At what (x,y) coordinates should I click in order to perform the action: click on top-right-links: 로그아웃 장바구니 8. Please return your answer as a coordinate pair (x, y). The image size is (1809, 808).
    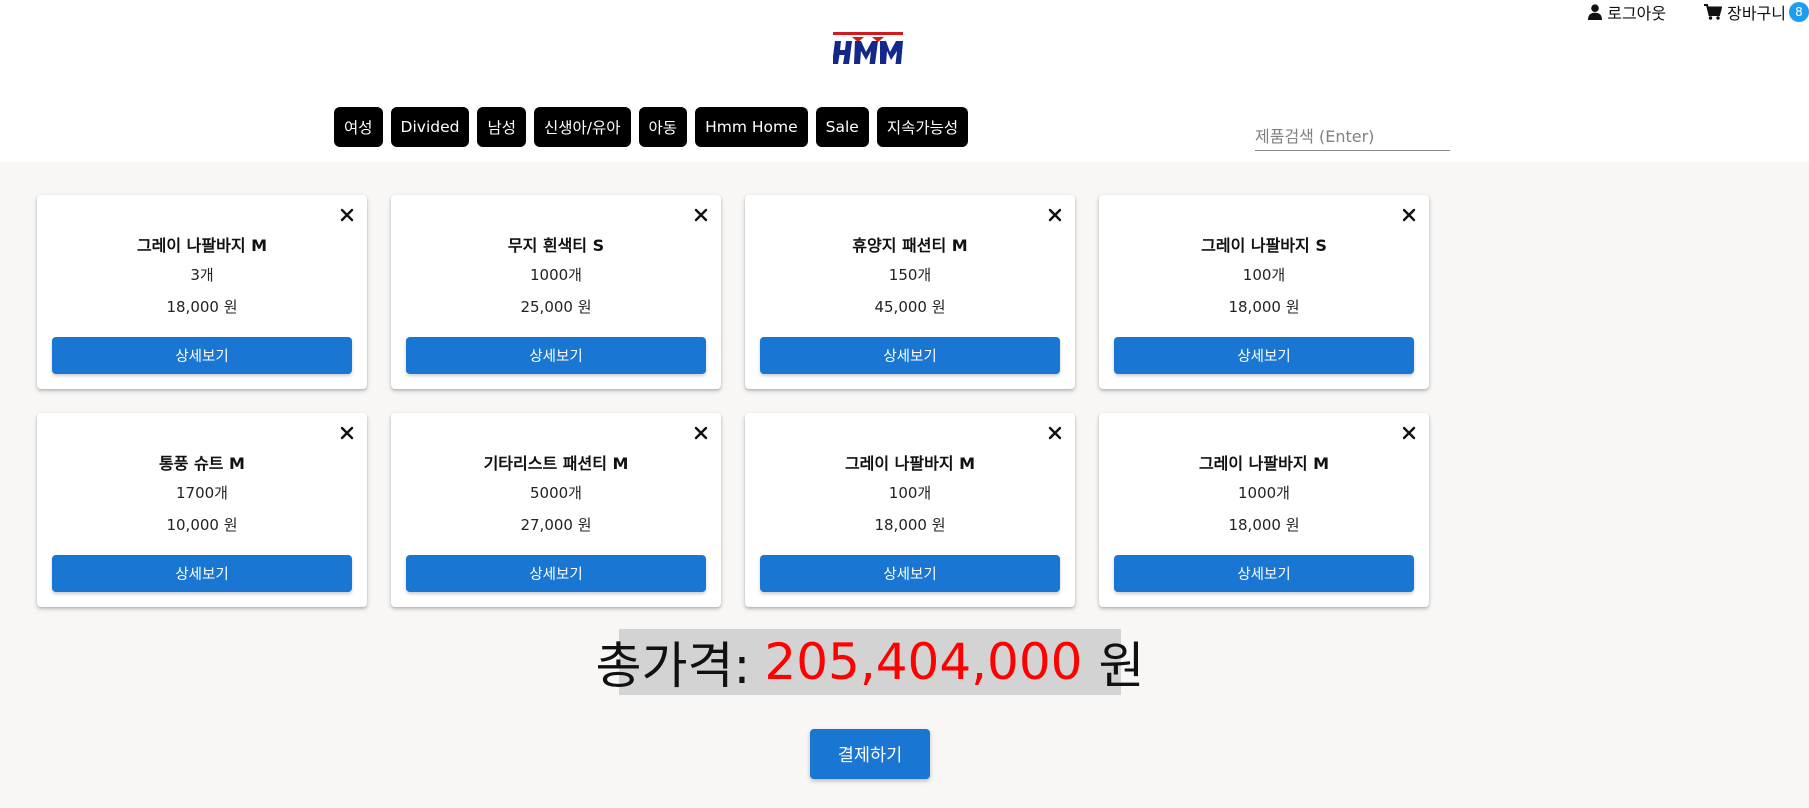
    Looking at the image, I should click on (1698, 12).